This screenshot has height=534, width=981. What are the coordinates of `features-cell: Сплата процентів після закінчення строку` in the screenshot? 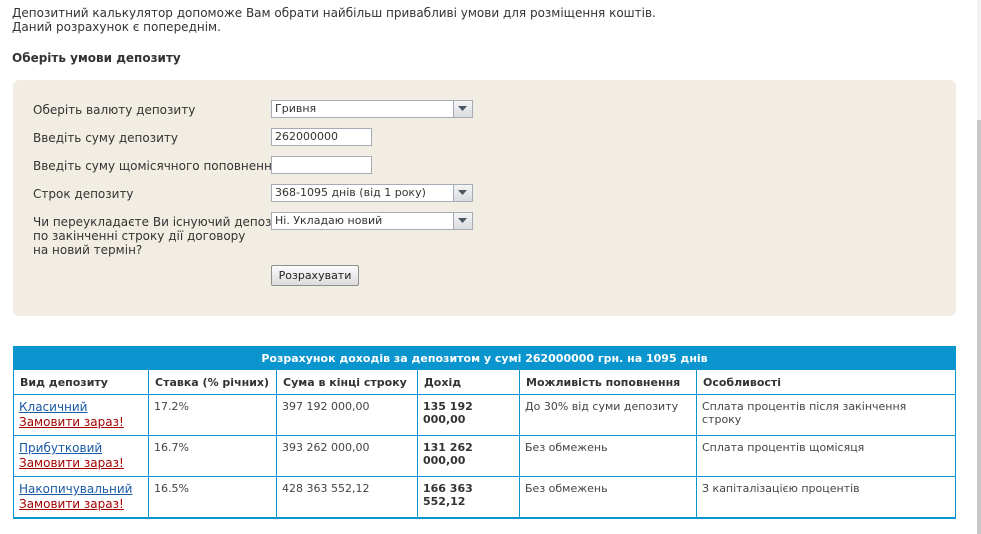 It's located at (826, 415).